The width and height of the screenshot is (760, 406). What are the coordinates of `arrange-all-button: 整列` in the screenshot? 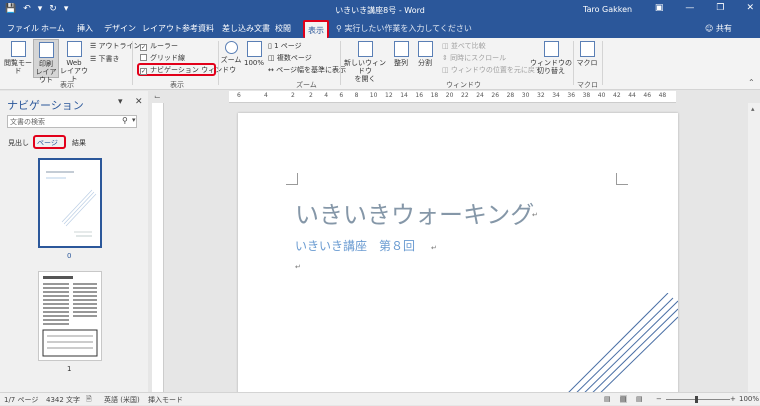 It's located at (401, 54).